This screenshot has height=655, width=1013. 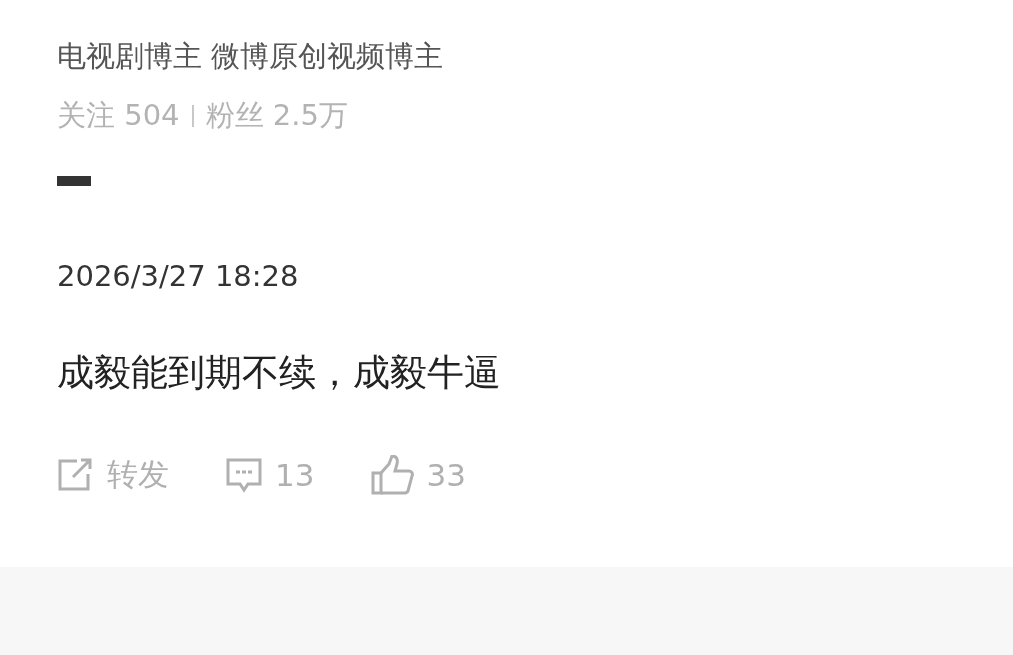 What do you see at coordinates (279, 373) in the screenshot?
I see `post-text: 成毅能到期不续，成毅牛逼` at bounding box center [279, 373].